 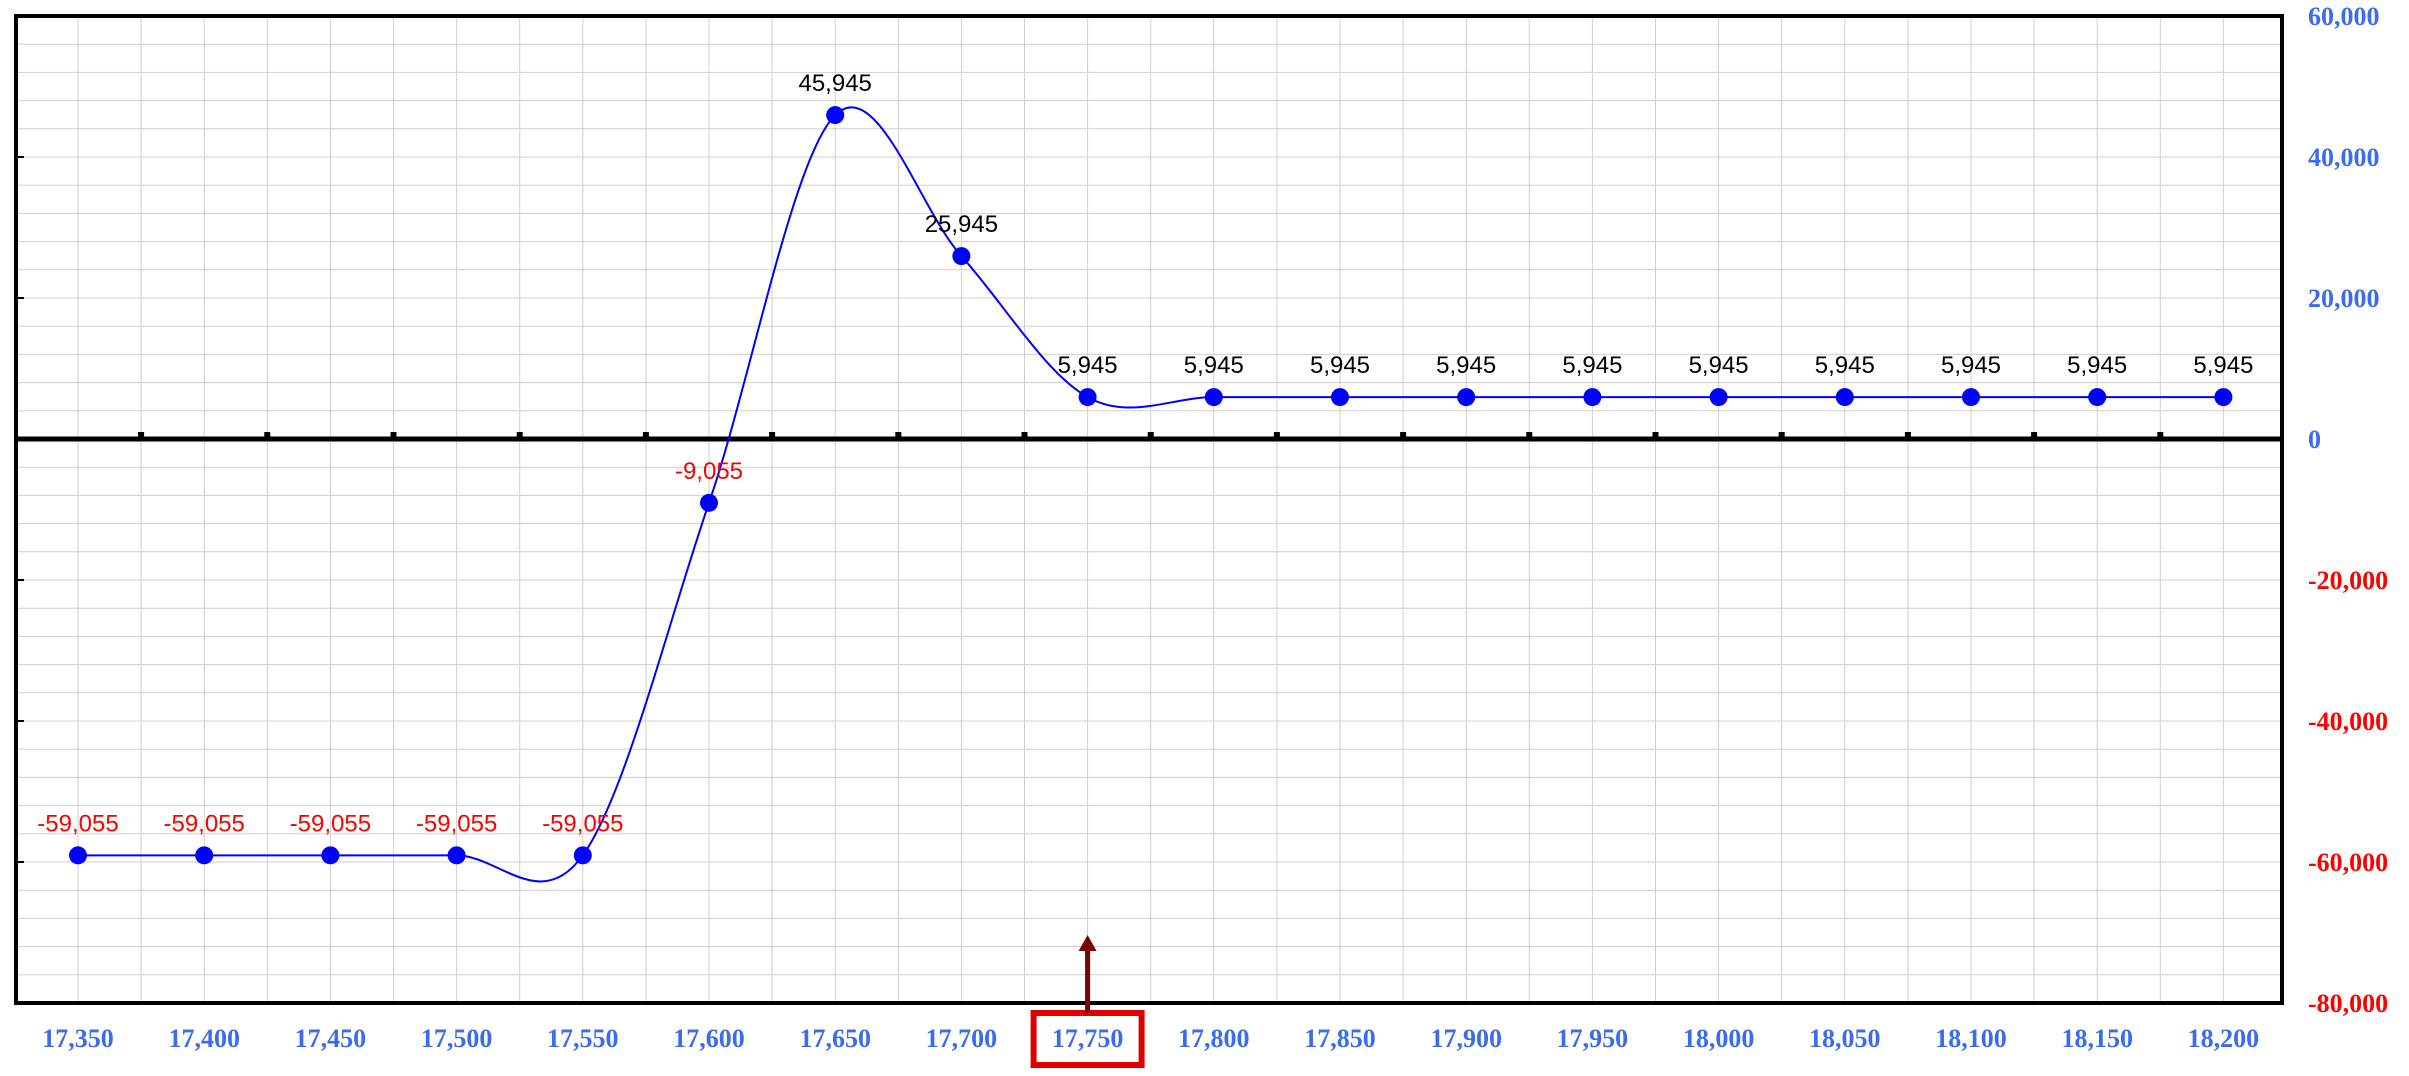 I want to click on arrow-head-icon, so click(x=1087, y=943).